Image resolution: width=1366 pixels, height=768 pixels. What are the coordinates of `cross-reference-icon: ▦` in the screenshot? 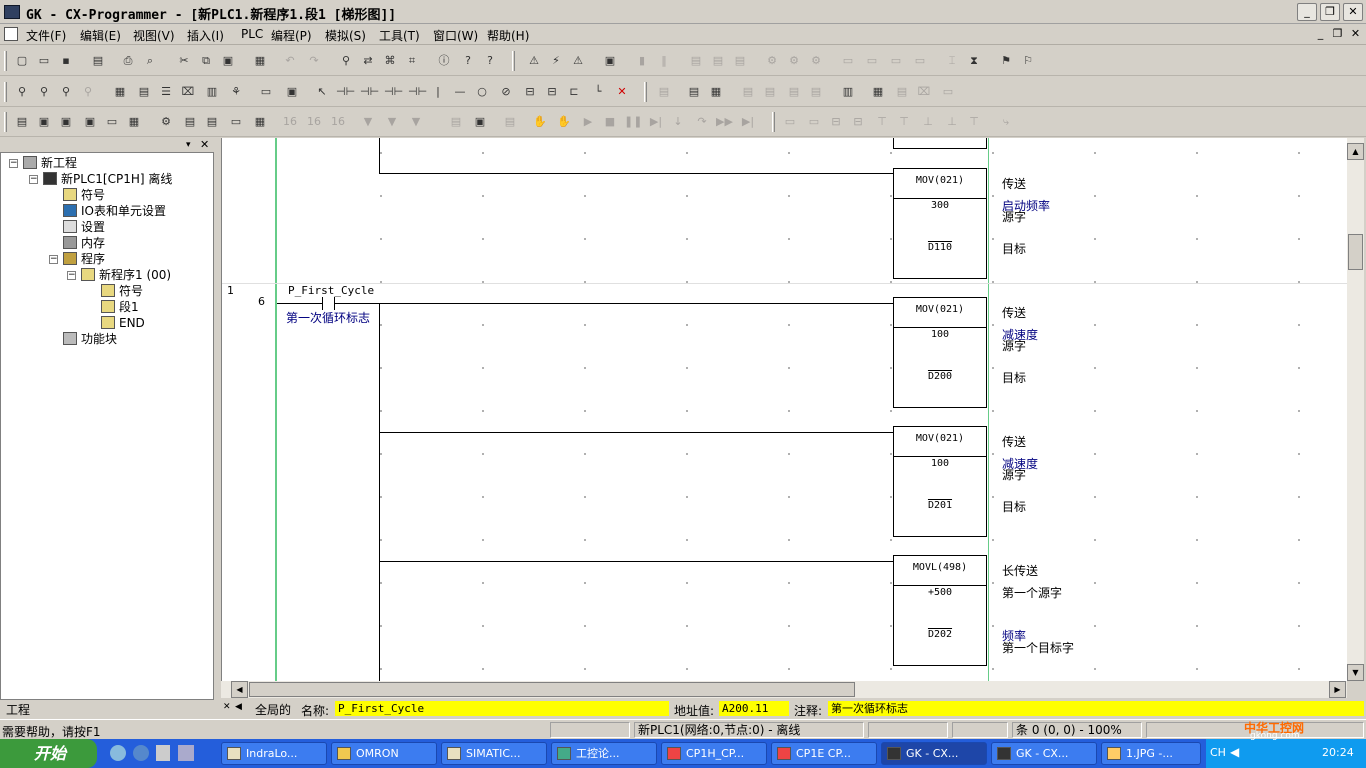 It's located at (134, 122).